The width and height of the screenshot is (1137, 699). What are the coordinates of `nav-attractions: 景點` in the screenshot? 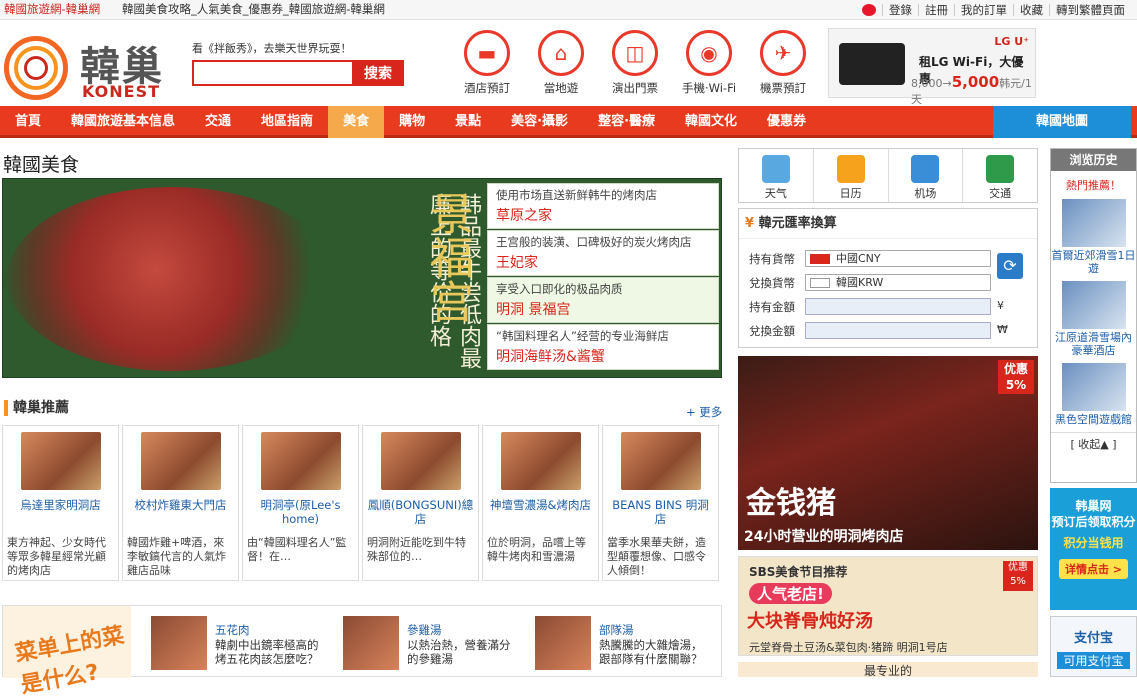 It's located at (468, 122).